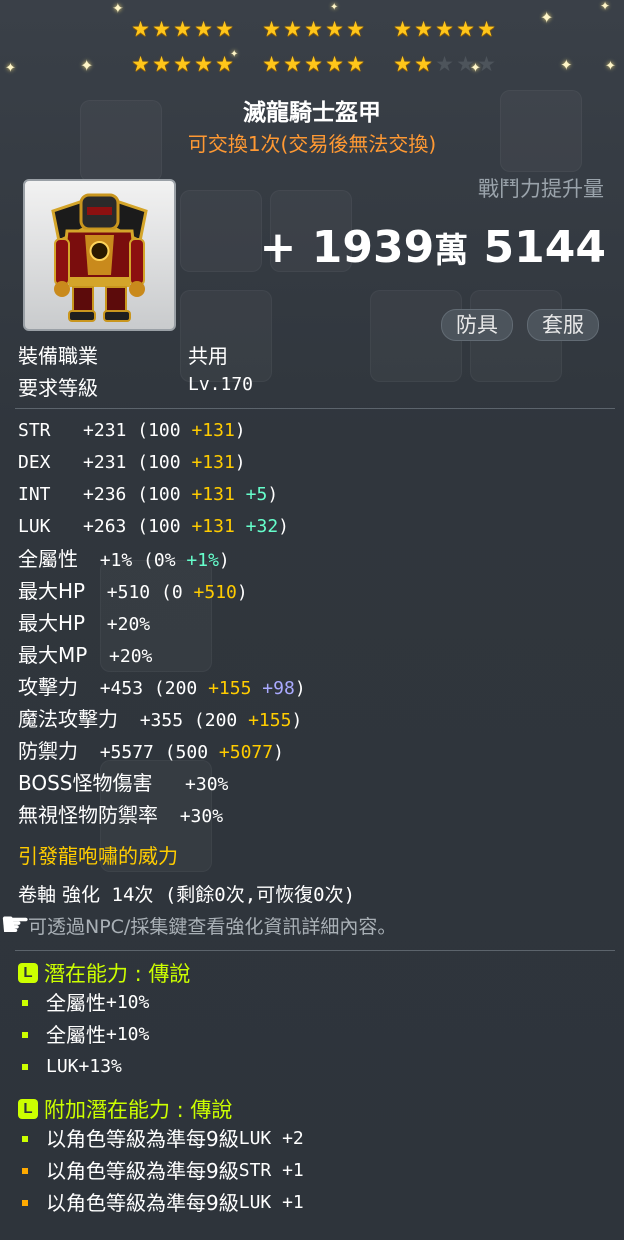 The height and width of the screenshot is (1240, 624). What do you see at coordinates (138, 1110) in the screenshot?
I see `additional-potential-title: 附加潛在能力 : 傳說` at bounding box center [138, 1110].